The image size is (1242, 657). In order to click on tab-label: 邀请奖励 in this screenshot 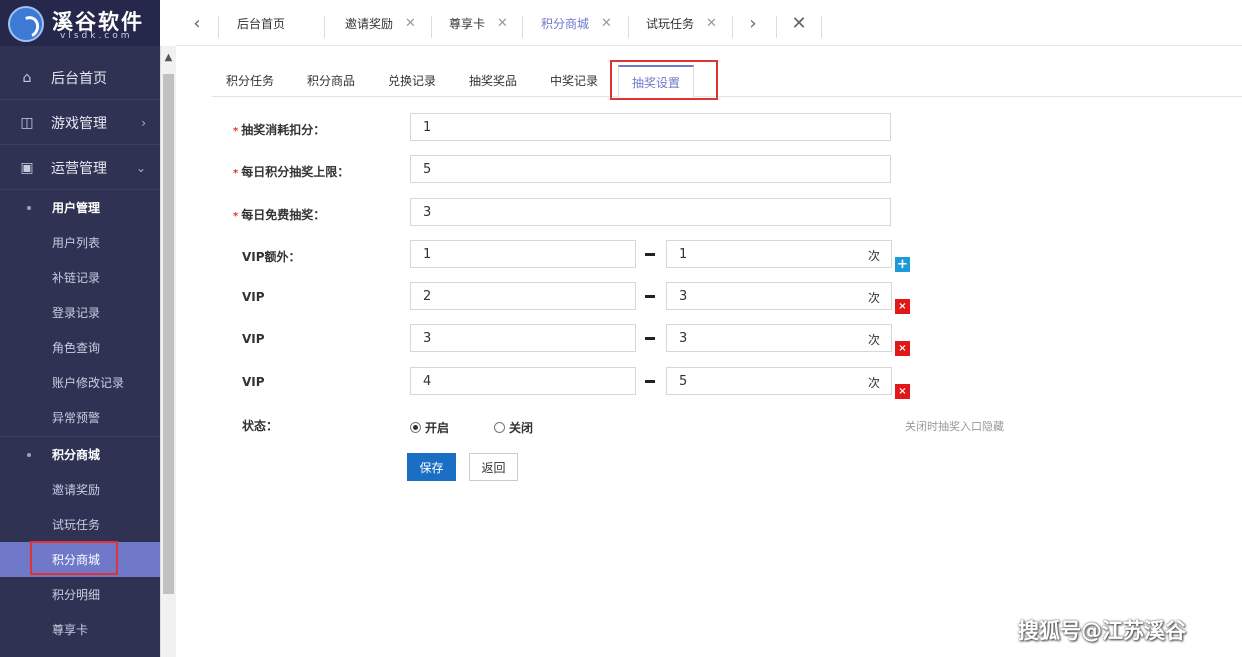, I will do `click(369, 23)`.